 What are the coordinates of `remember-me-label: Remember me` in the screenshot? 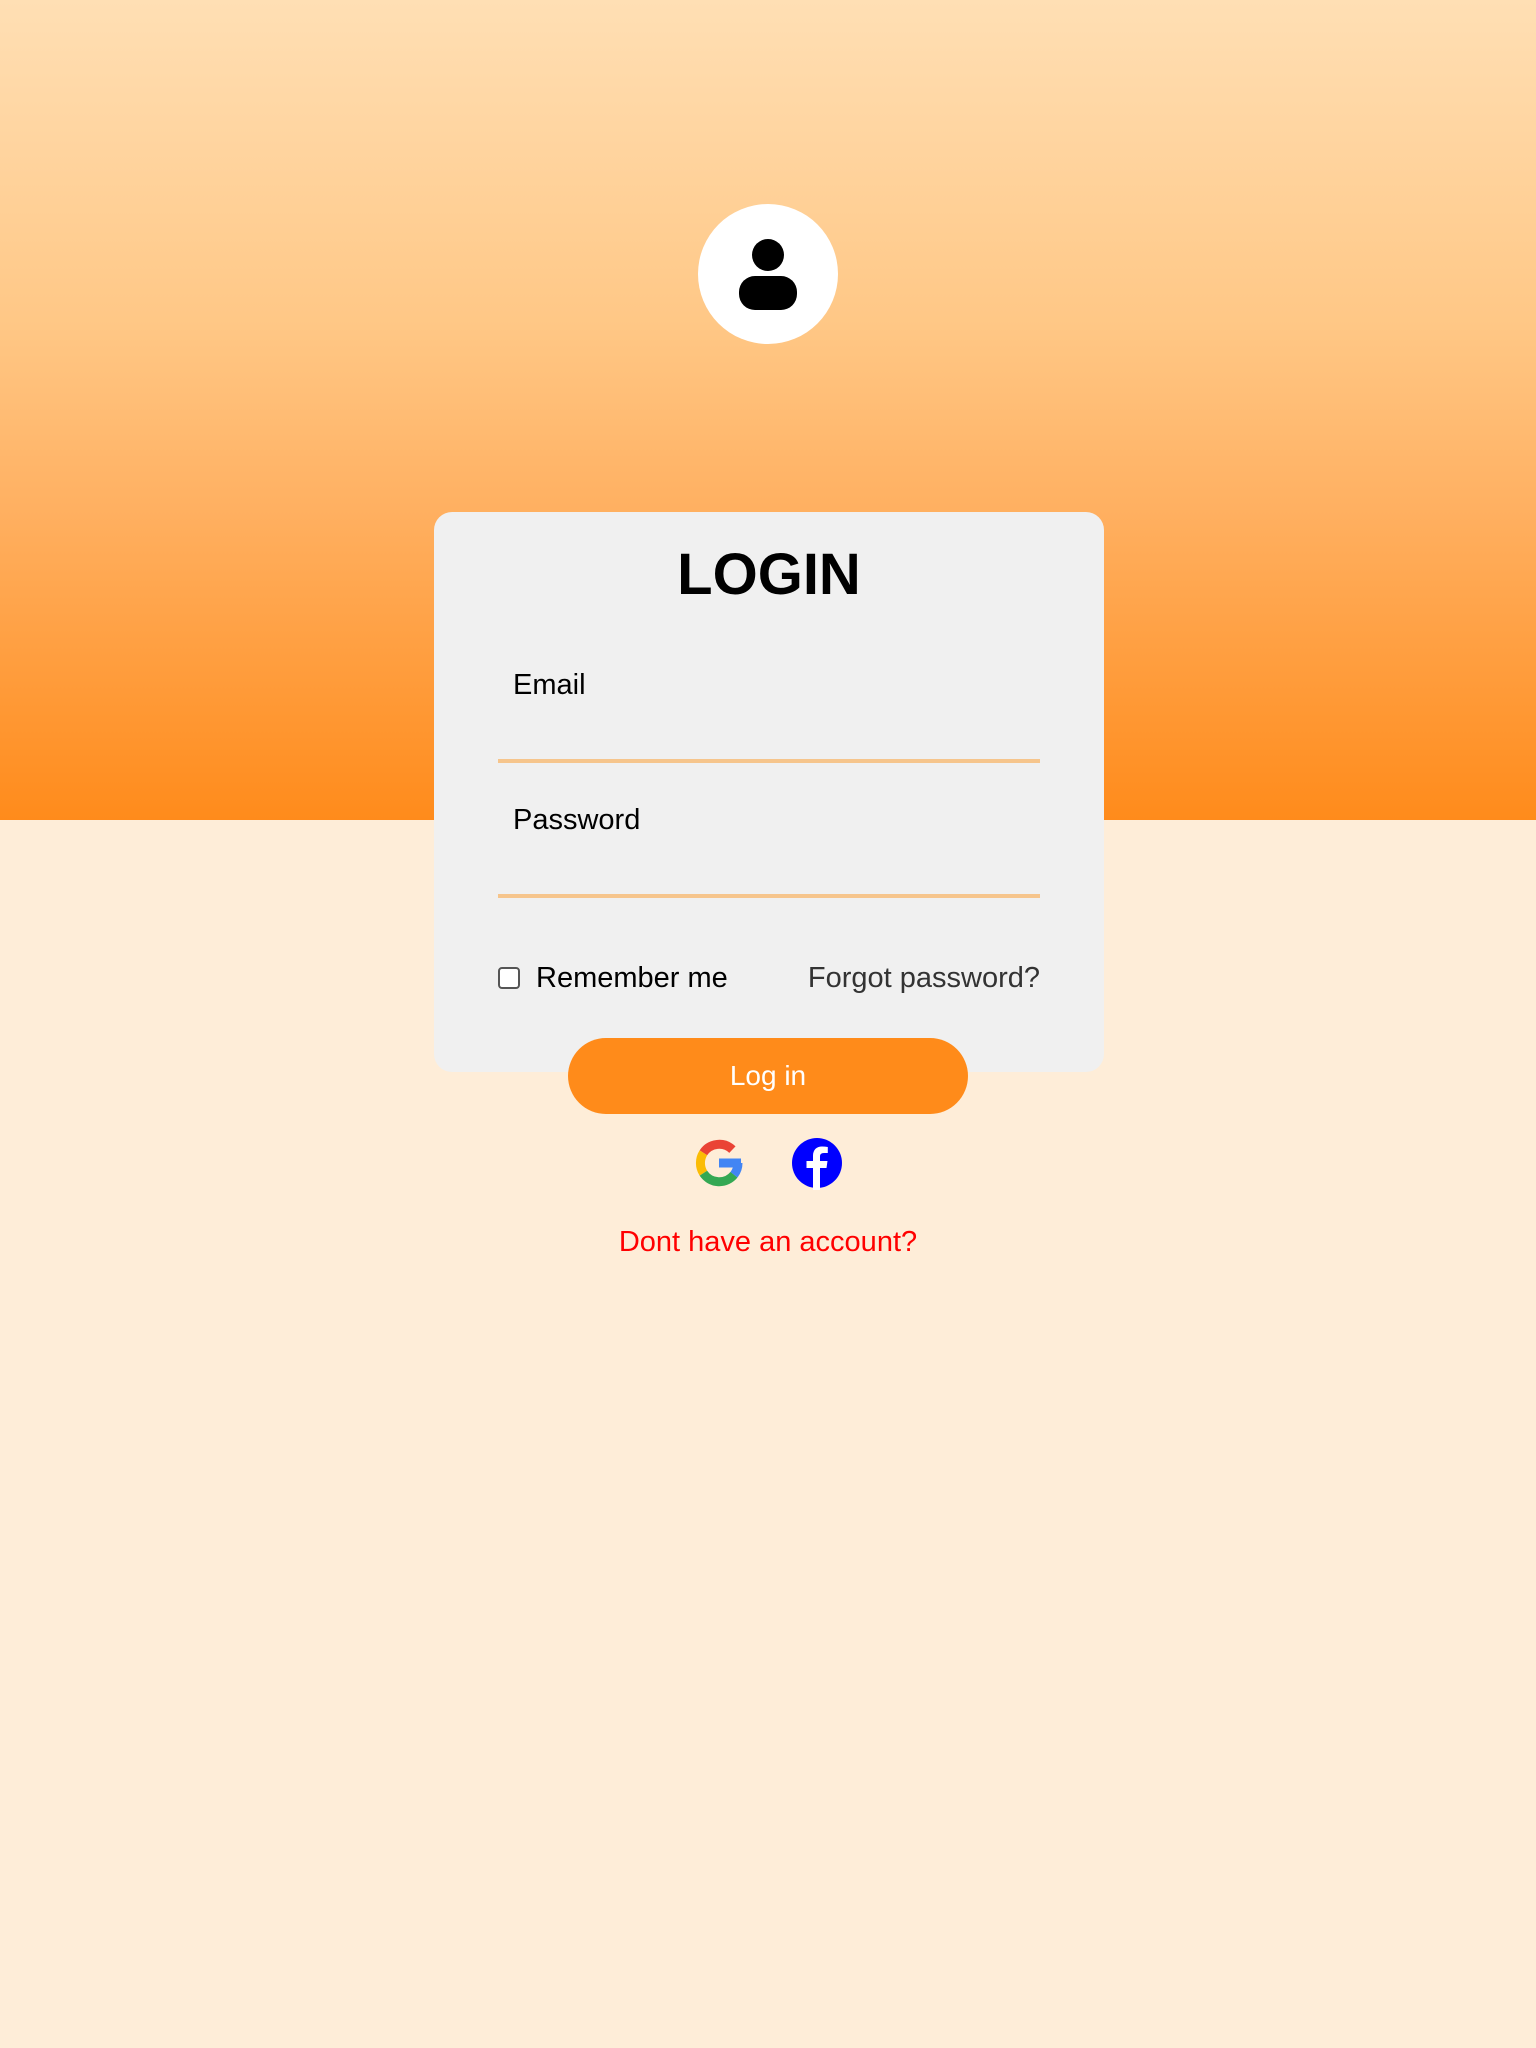 It's located at (632, 978).